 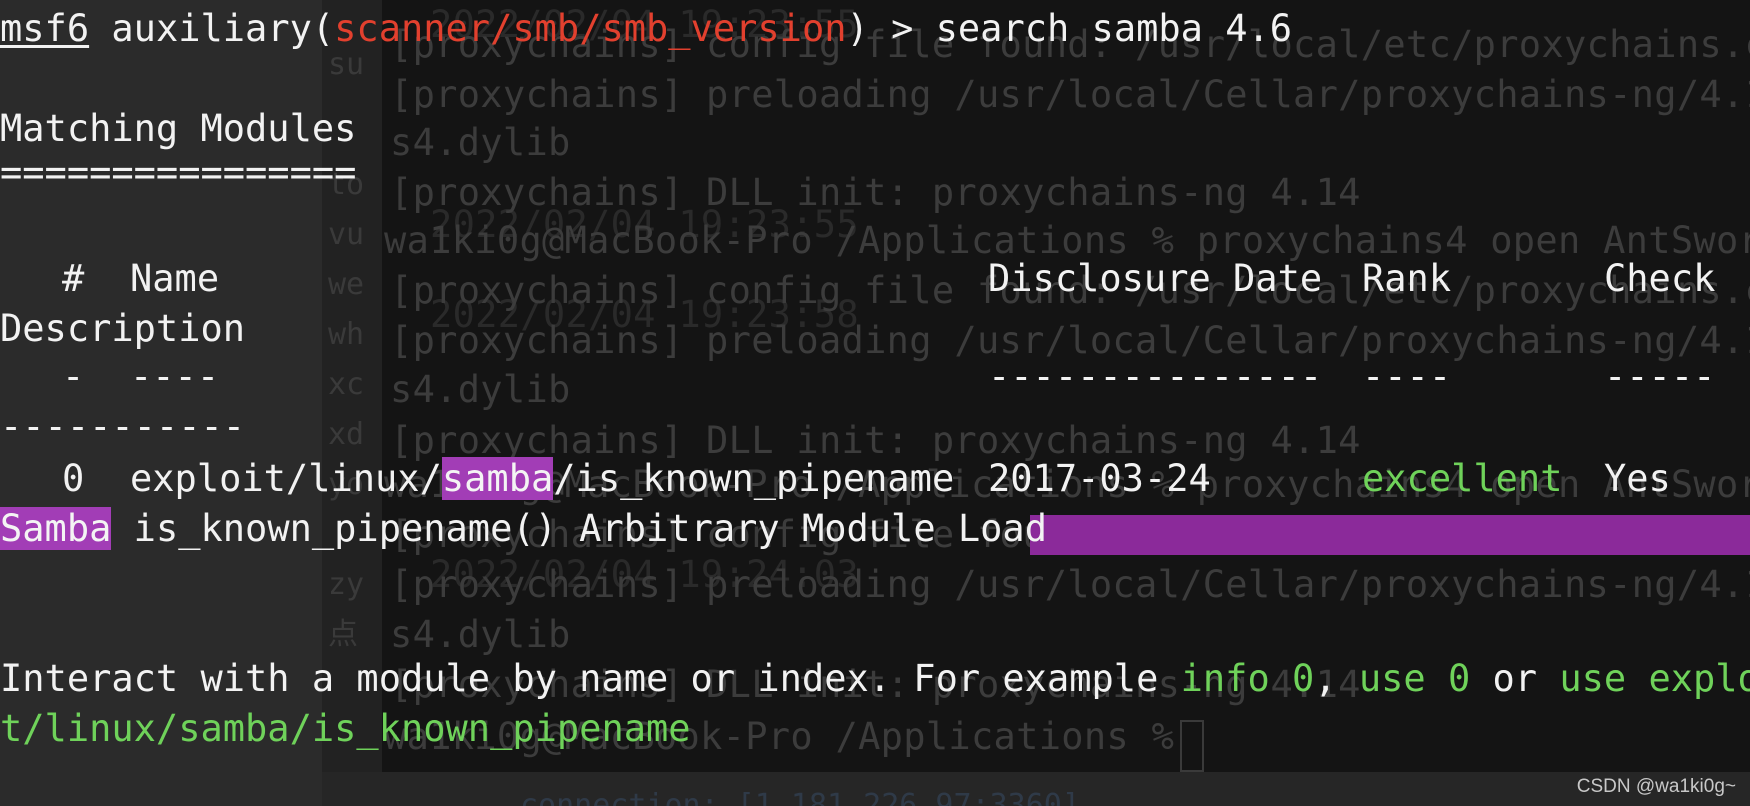 What do you see at coordinates (1114, 28) in the screenshot?
I see `command-text: search samba 4.6` at bounding box center [1114, 28].